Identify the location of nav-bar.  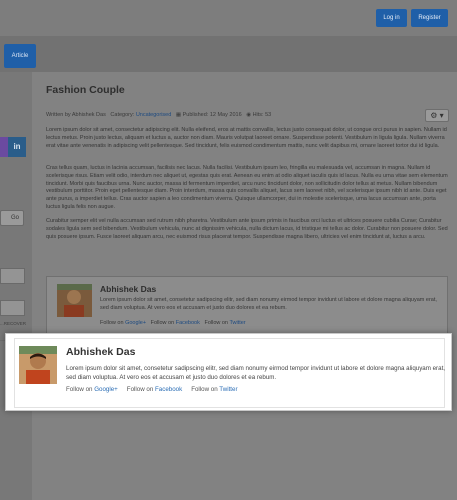
(228, 54).